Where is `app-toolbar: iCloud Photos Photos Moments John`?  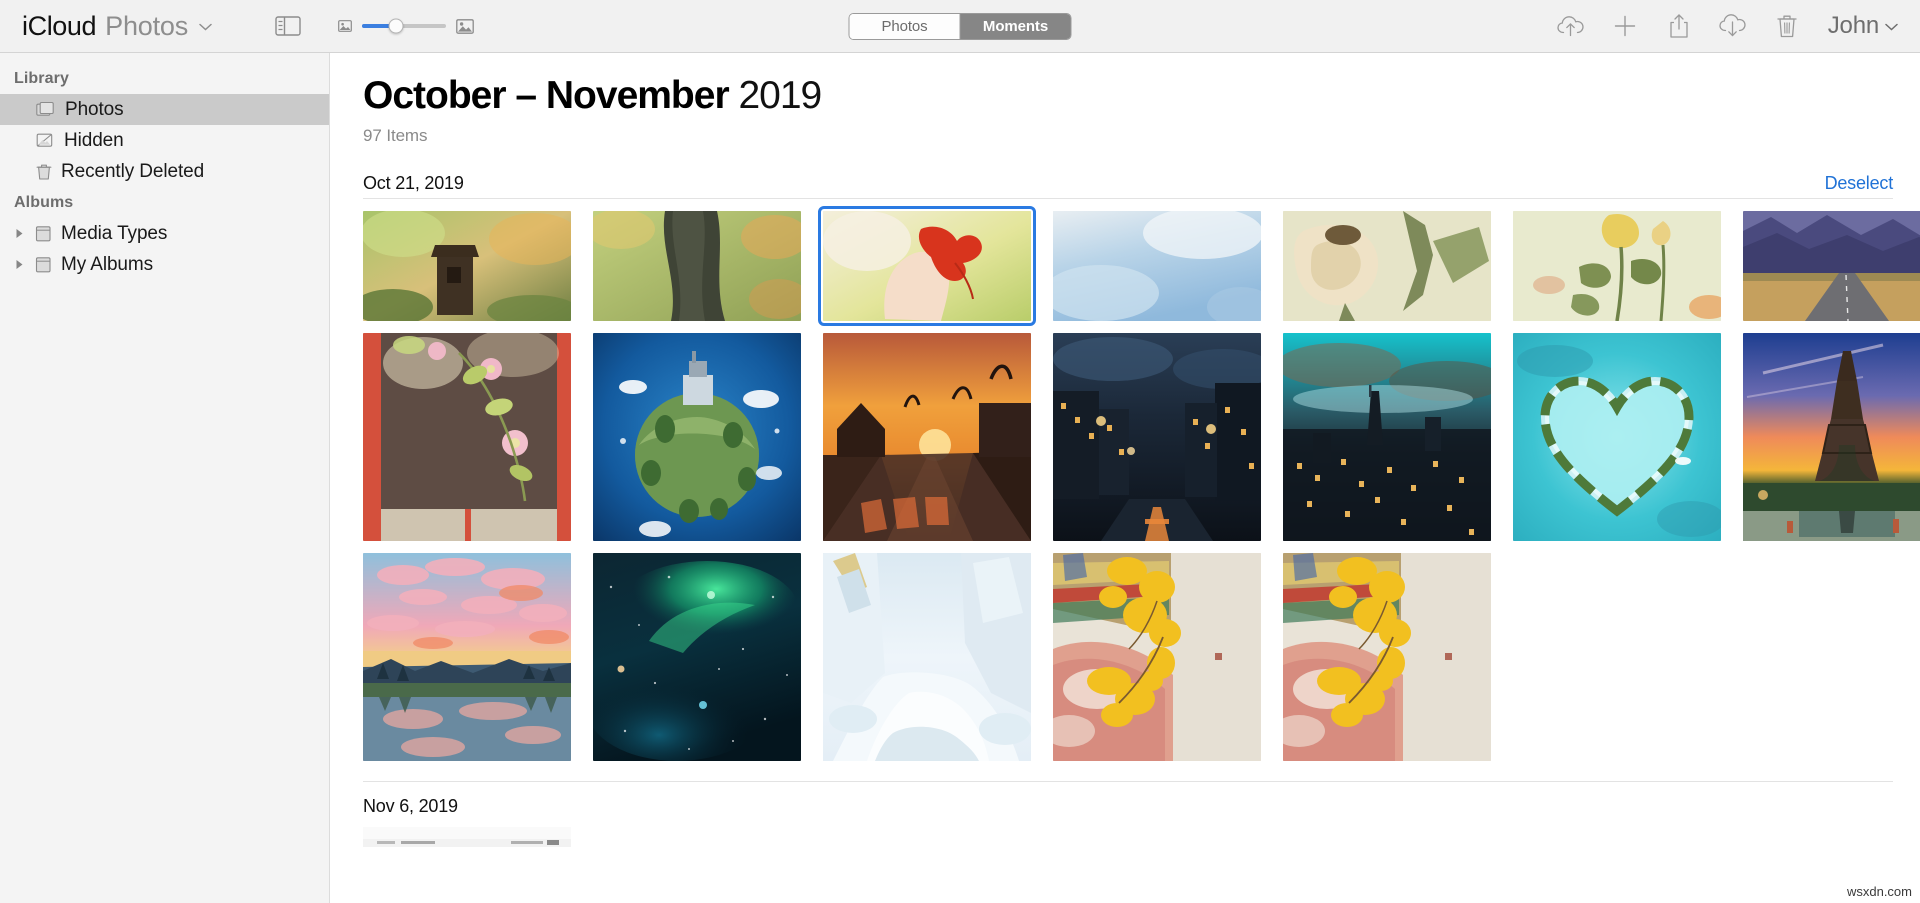
app-toolbar: iCloud Photos Photos Moments John is located at coordinates (960, 26).